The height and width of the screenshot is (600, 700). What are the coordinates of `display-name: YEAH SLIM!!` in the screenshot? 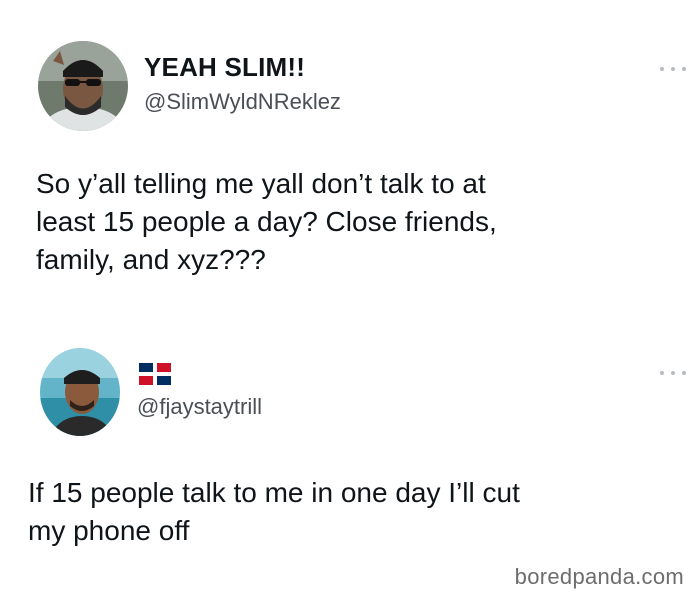 It's located at (224, 67).